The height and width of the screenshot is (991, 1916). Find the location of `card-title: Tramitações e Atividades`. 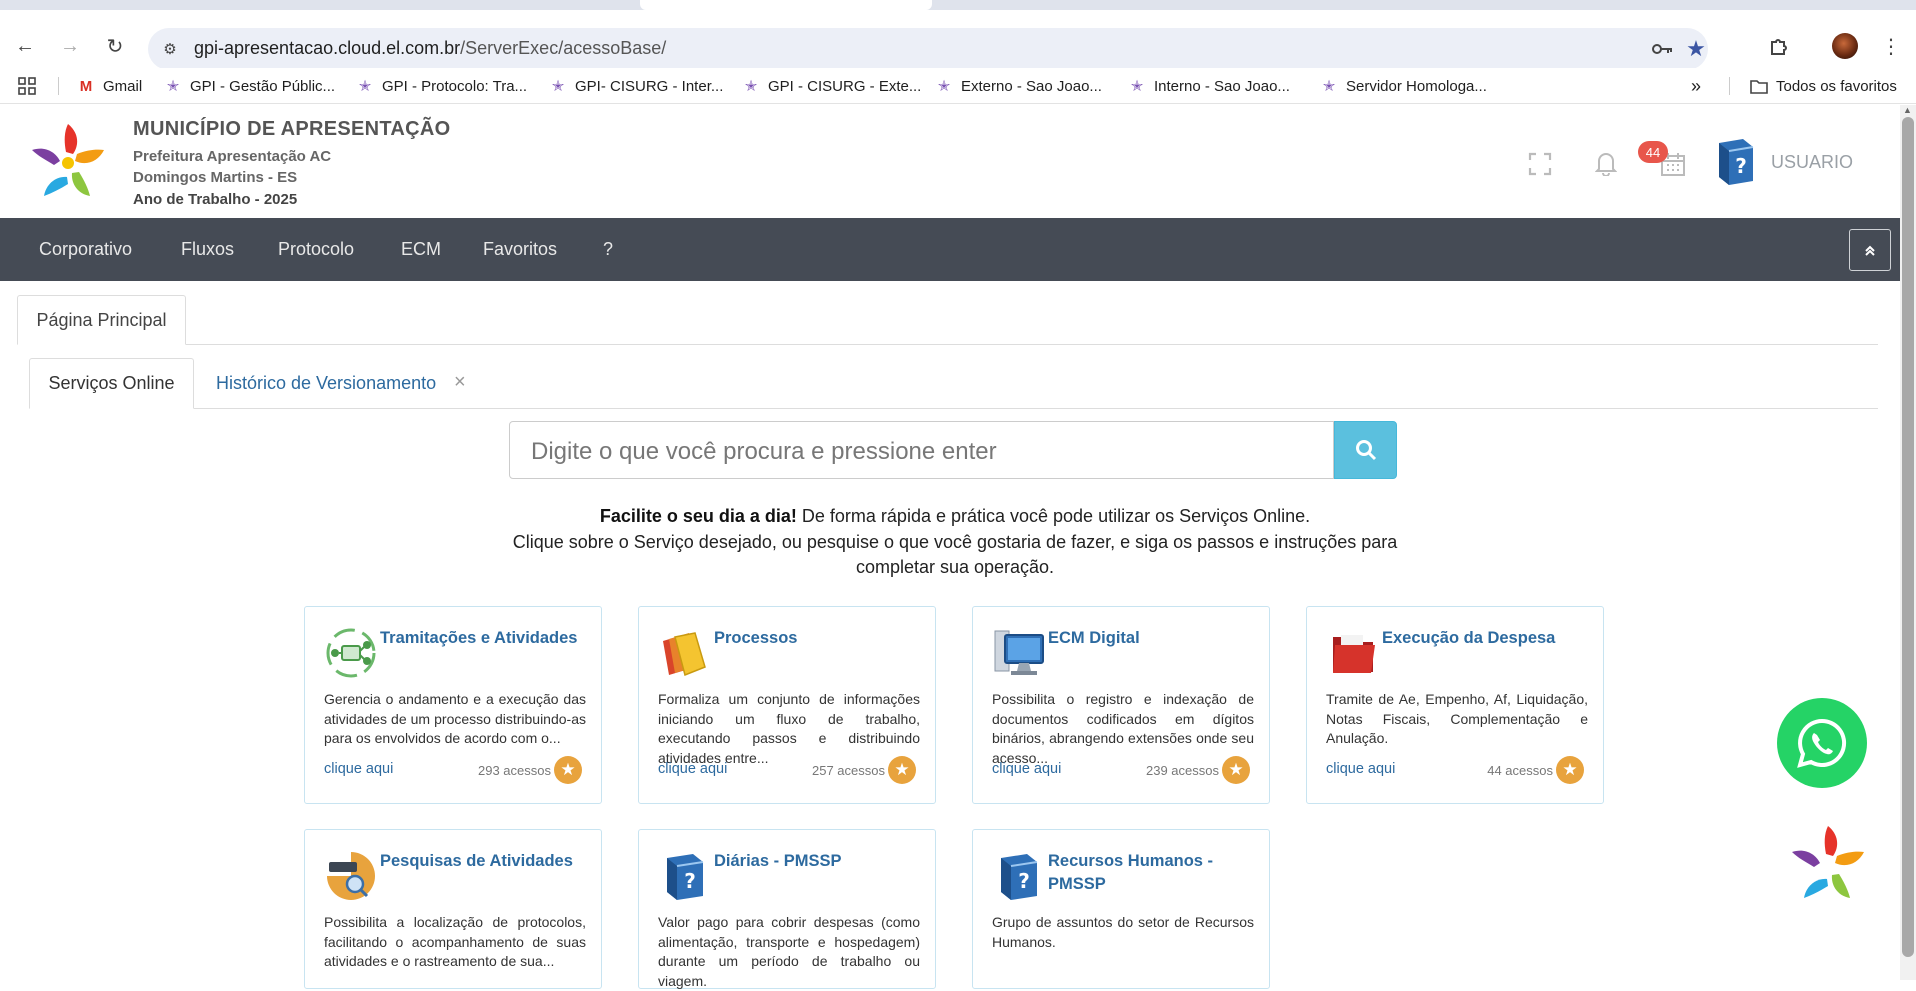

card-title: Tramitações e Atividades is located at coordinates (485, 638).